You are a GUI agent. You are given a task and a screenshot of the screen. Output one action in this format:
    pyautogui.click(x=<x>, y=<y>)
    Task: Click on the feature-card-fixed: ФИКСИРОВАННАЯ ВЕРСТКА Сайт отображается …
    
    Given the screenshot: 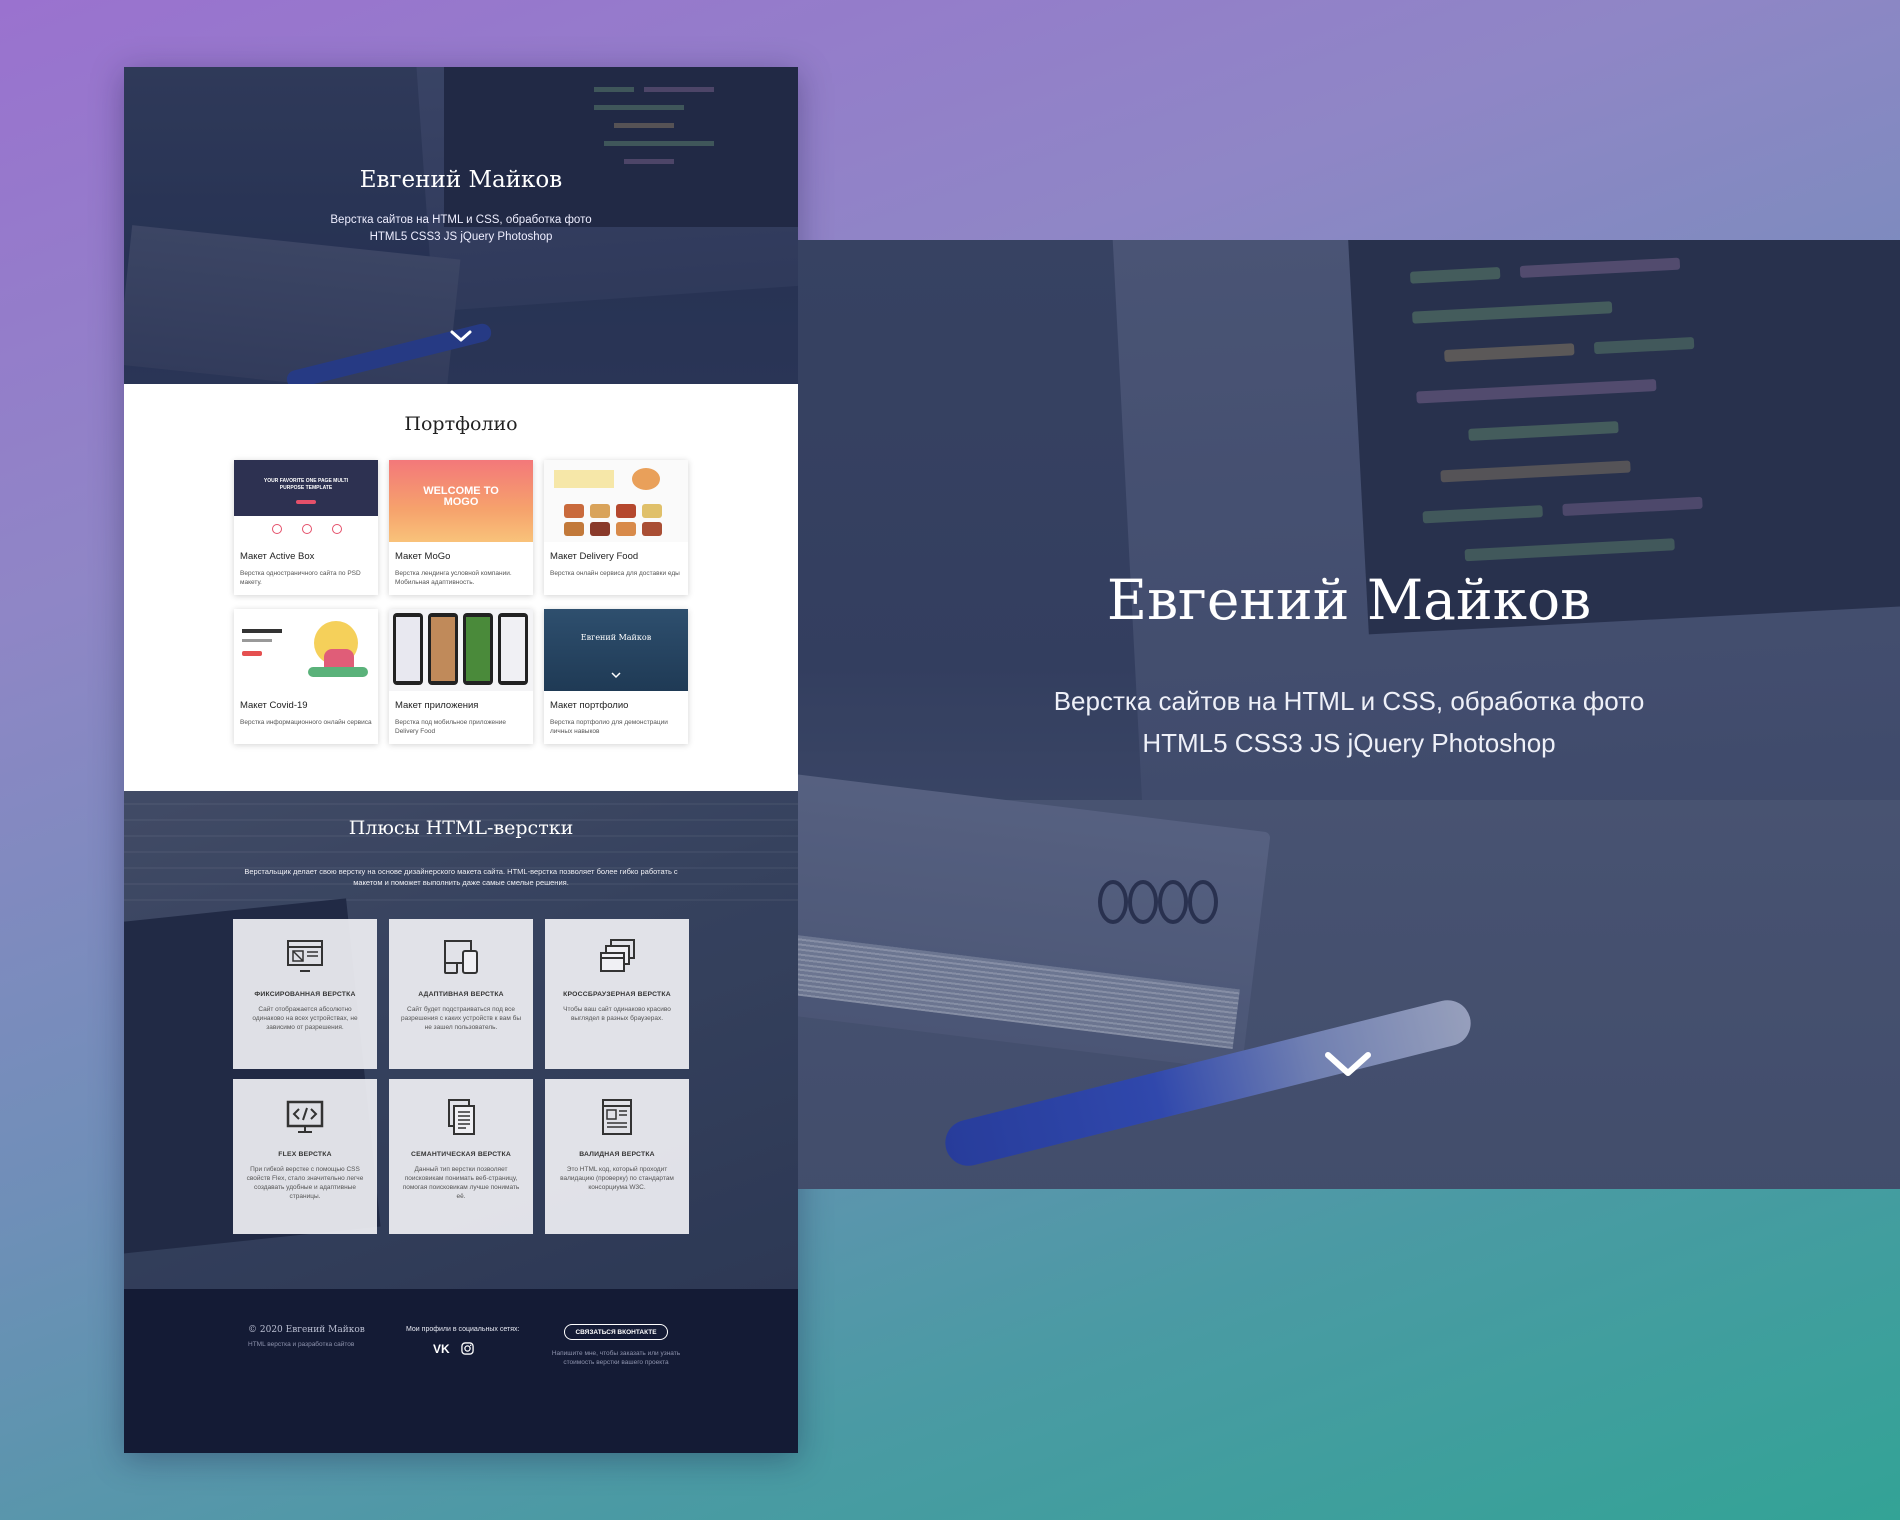 What is the action you would take?
    pyautogui.click(x=305, y=994)
    